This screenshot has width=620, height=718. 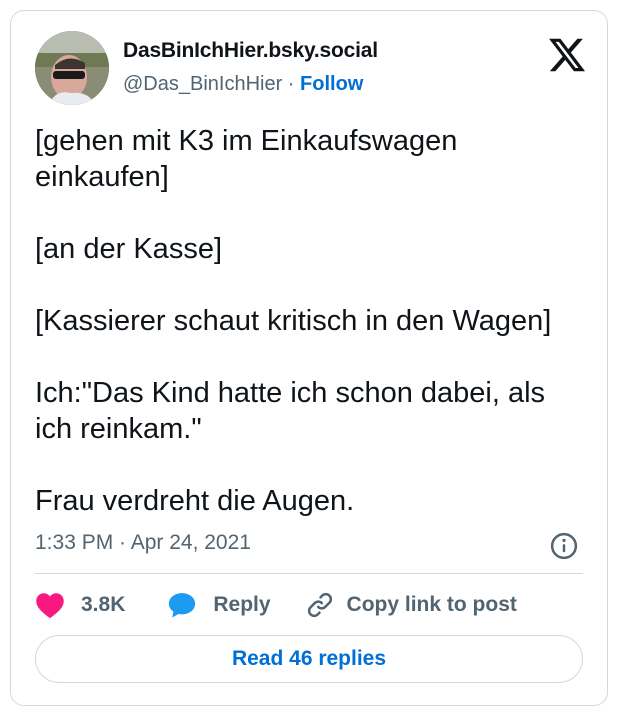 I want to click on reply-bubble-icon, so click(x=182, y=605).